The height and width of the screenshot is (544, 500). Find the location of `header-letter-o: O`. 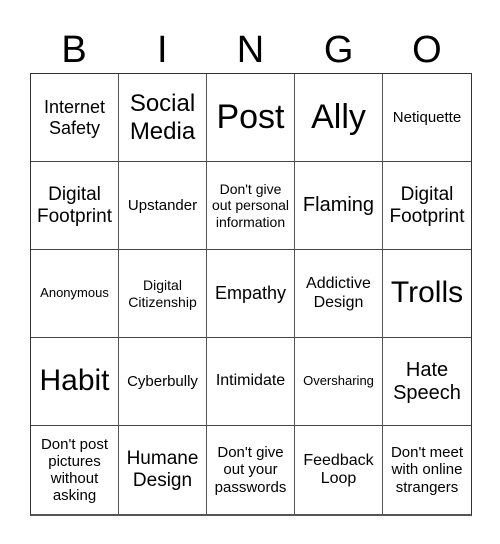

header-letter-o: O is located at coordinates (427, 50).